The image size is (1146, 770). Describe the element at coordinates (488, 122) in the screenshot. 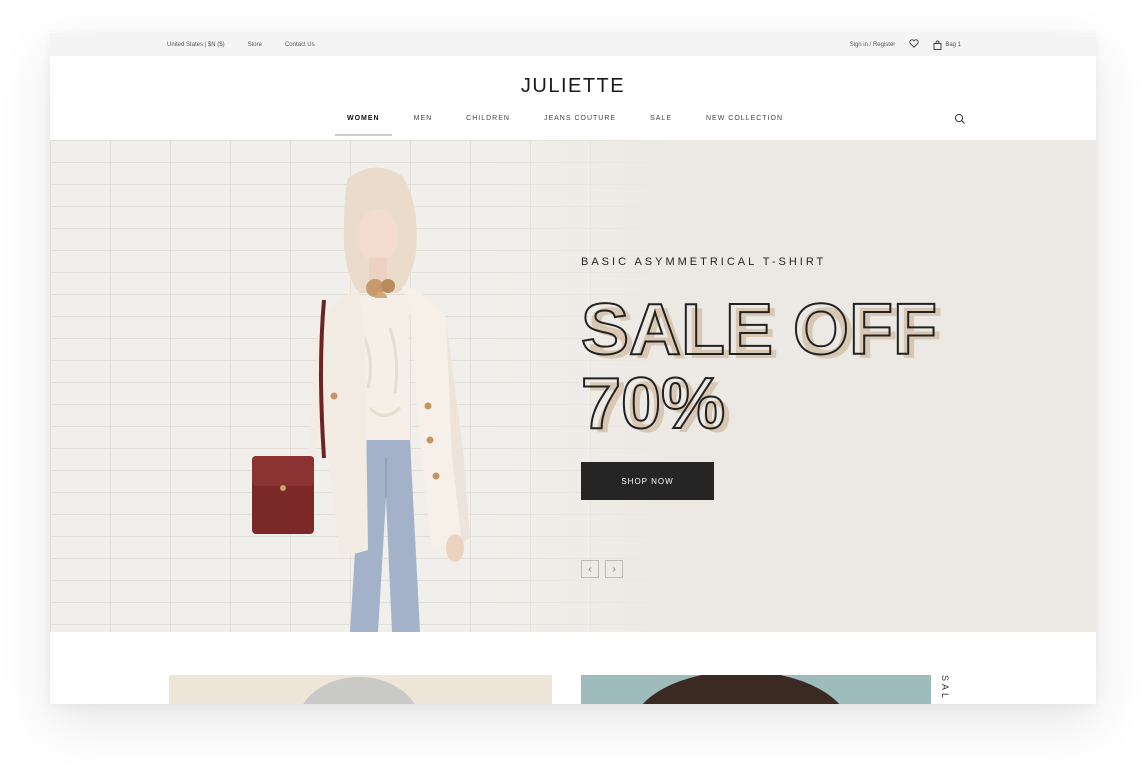

I see `nav-children: CHILDREN` at that location.